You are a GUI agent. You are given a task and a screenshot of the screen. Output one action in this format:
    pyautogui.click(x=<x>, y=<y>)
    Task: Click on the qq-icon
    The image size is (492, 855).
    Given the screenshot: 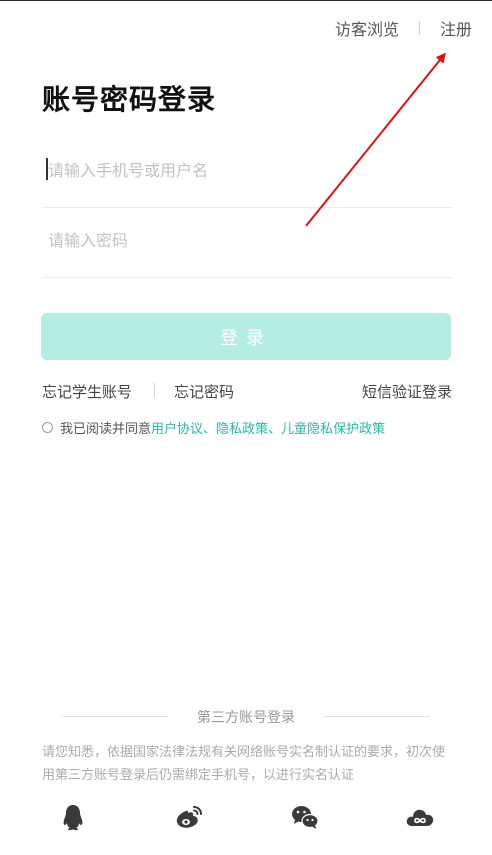 What is the action you would take?
    pyautogui.click(x=73, y=818)
    